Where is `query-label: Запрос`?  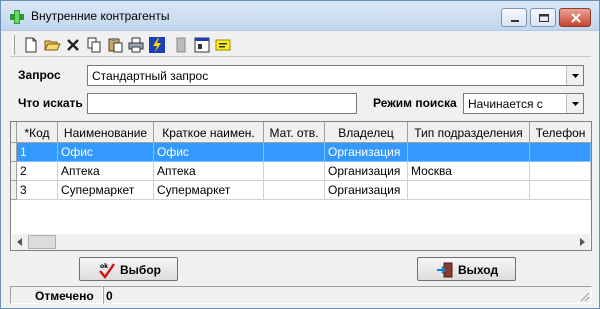
query-label: Запрос is located at coordinates (39, 75).